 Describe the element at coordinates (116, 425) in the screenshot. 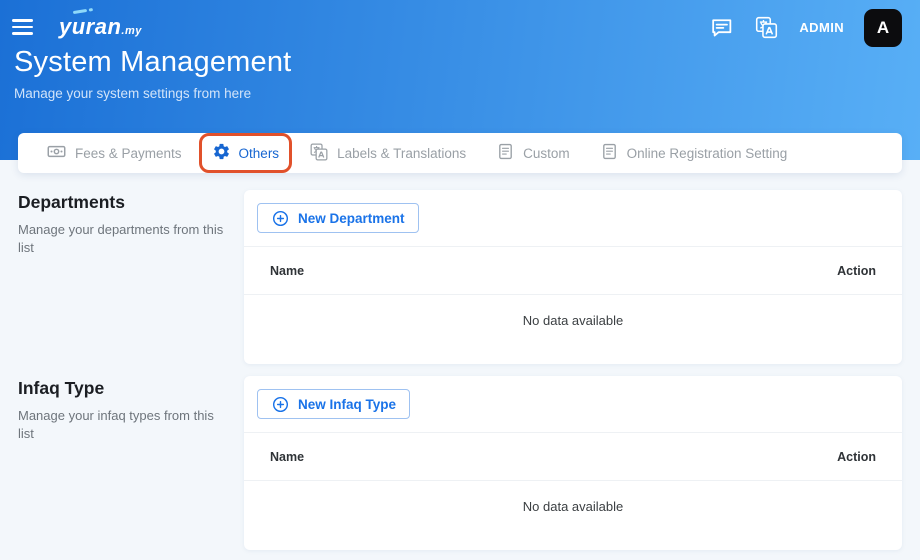

I see `section-description: Manage your infaq types from this list` at that location.